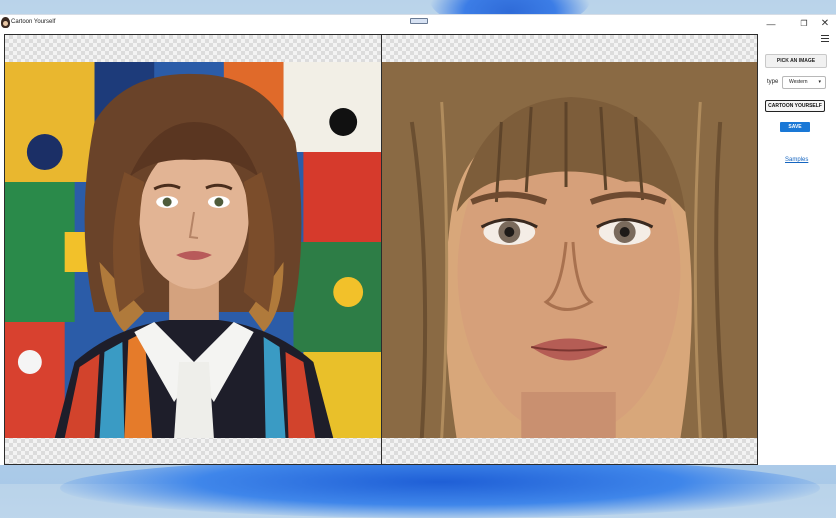 The height and width of the screenshot is (518, 836). Describe the element at coordinates (5, 22) in the screenshot. I see `app-logo-icon` at that location.